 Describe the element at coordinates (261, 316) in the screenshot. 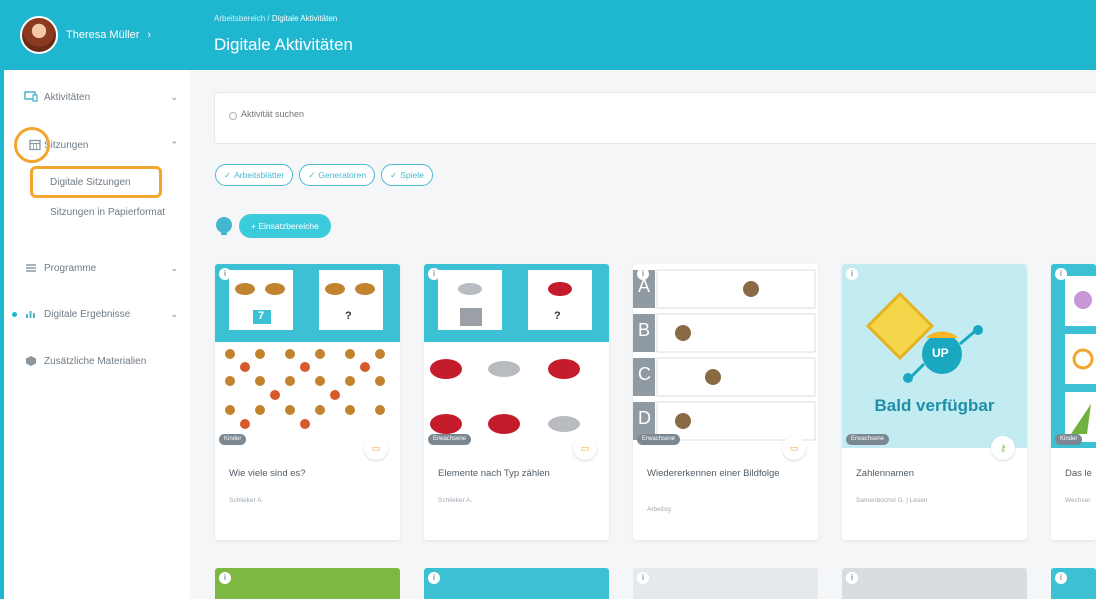

I see `count-label: 7` at that location.